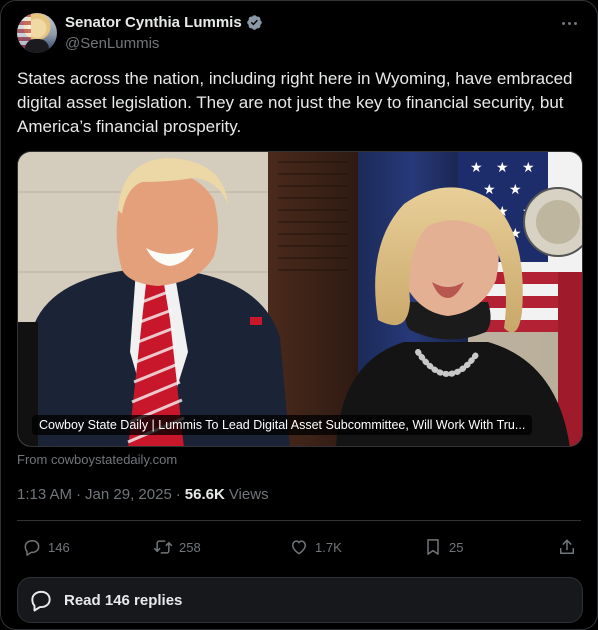 This screenshot has width=598, height=630. I want to click on share-button, so click(567, 547).